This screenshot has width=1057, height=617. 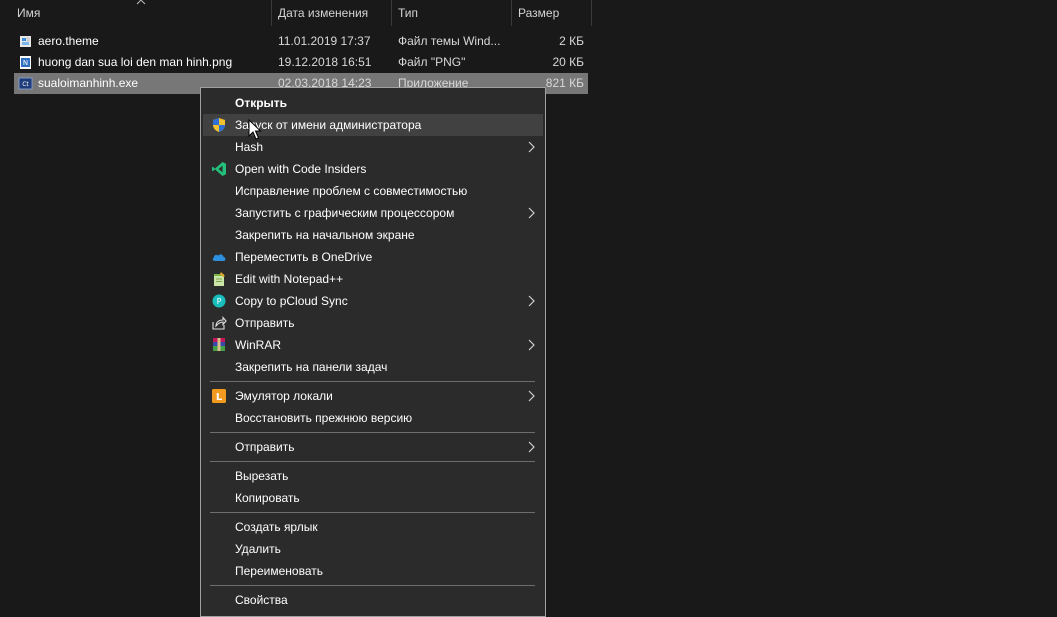 What do you see at coordinates (373, 571) in the screenshot?
I see `menu-item-rename: Переименовать` at bounding box center [373, 571].